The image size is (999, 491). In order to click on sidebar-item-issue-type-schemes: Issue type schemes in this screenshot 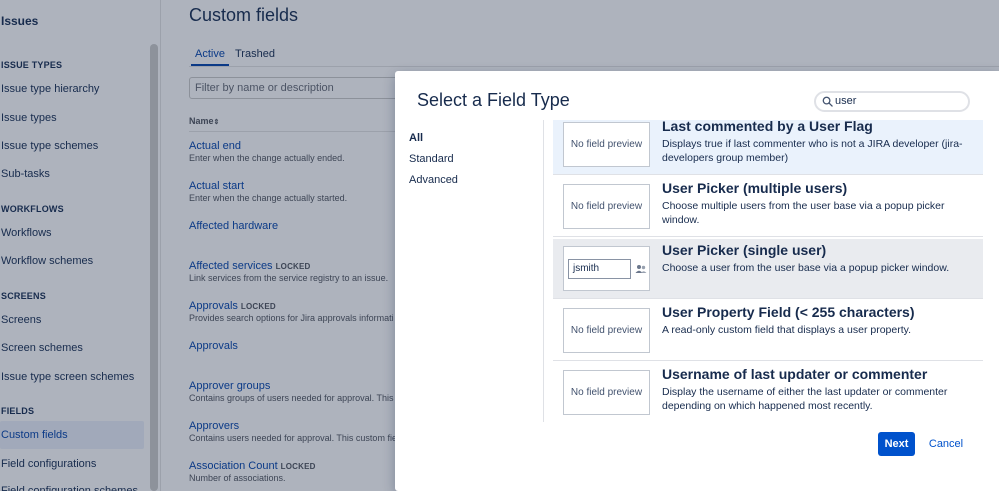, I will do `click(49, 146)`.